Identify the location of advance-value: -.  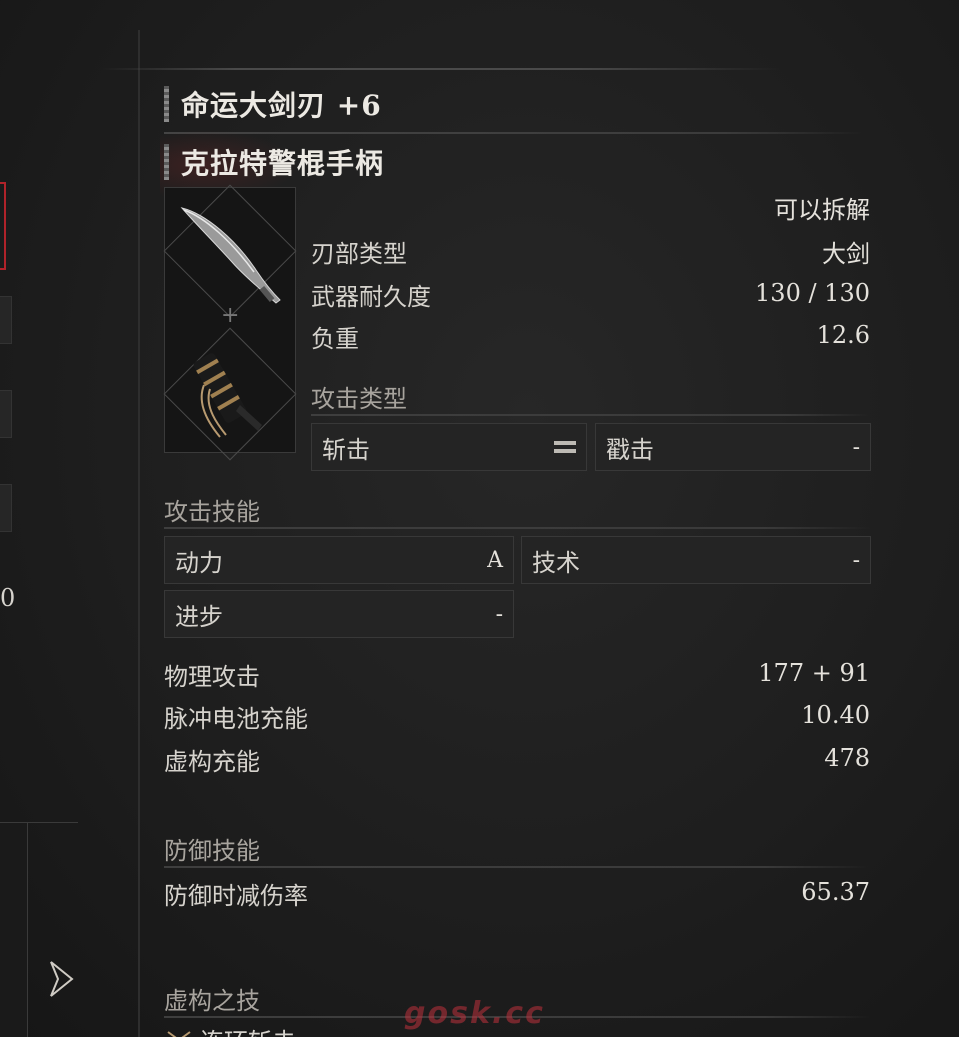
(499, 614).